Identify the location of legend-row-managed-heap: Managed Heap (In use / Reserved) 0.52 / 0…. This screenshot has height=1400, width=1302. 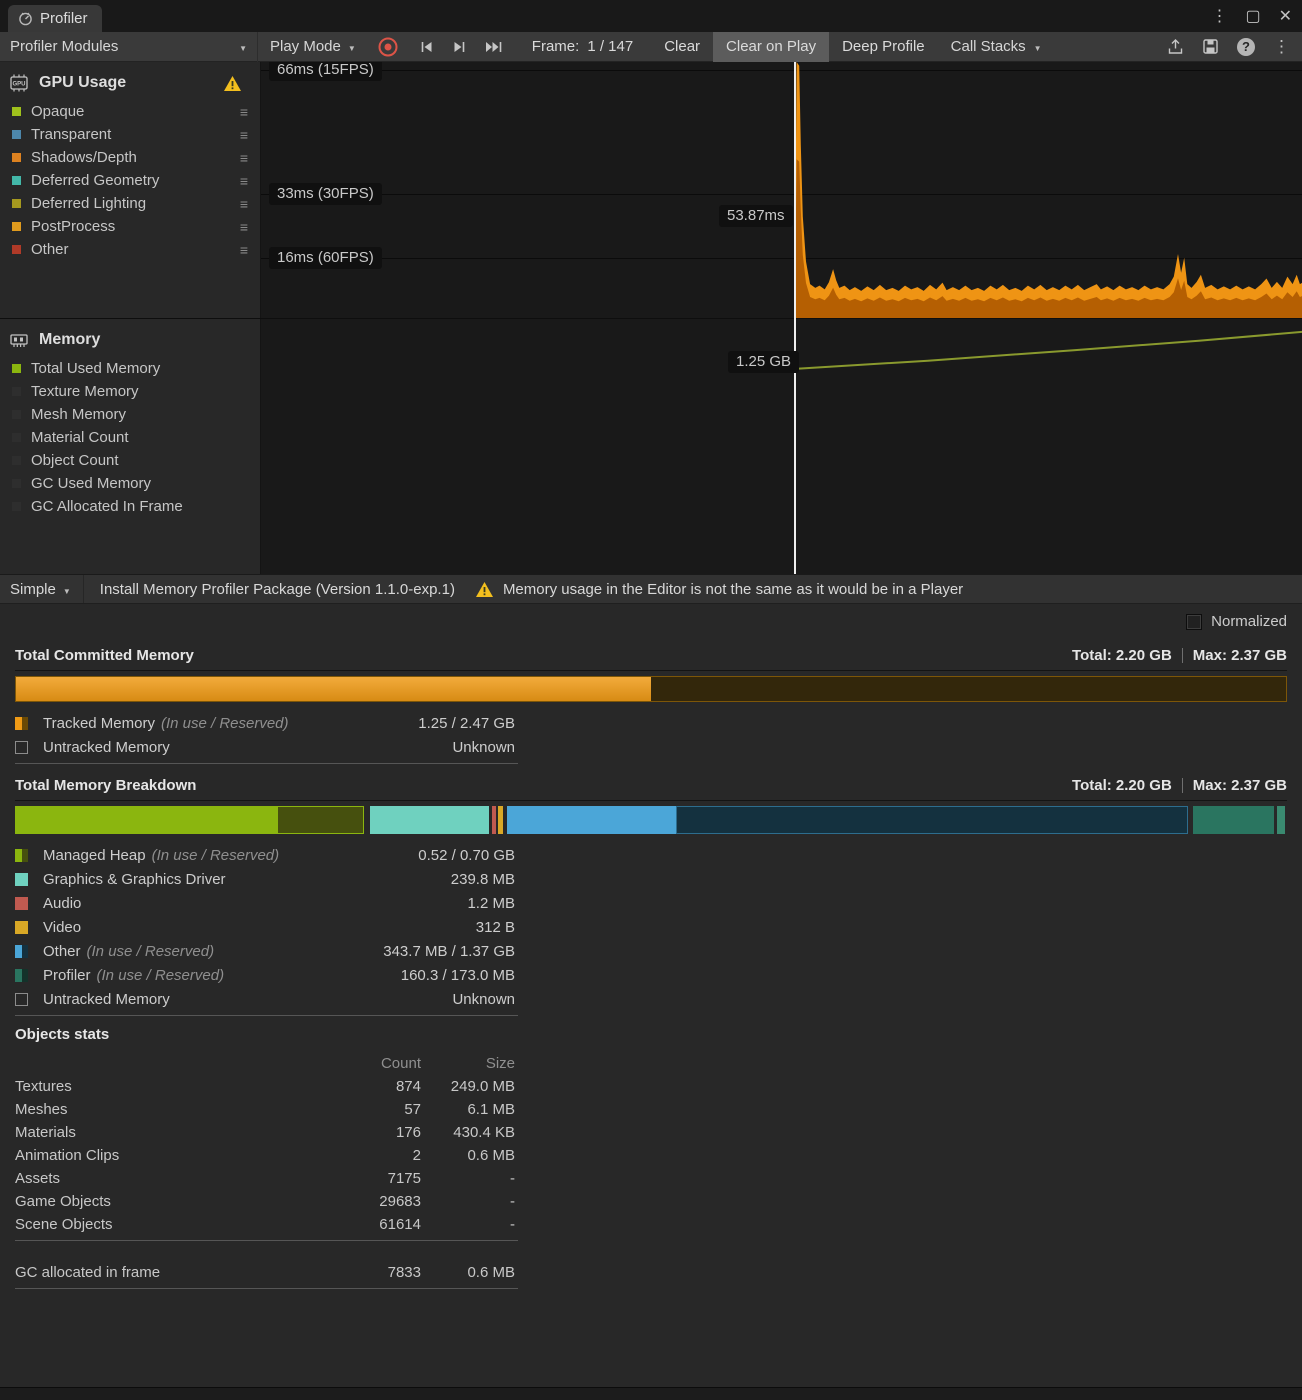
(266, 855).